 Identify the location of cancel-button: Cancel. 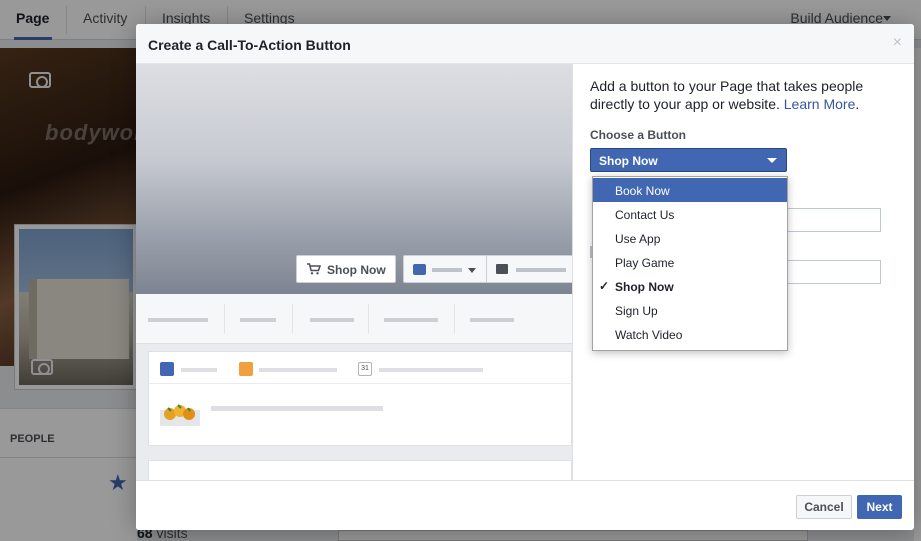
(824, 507).